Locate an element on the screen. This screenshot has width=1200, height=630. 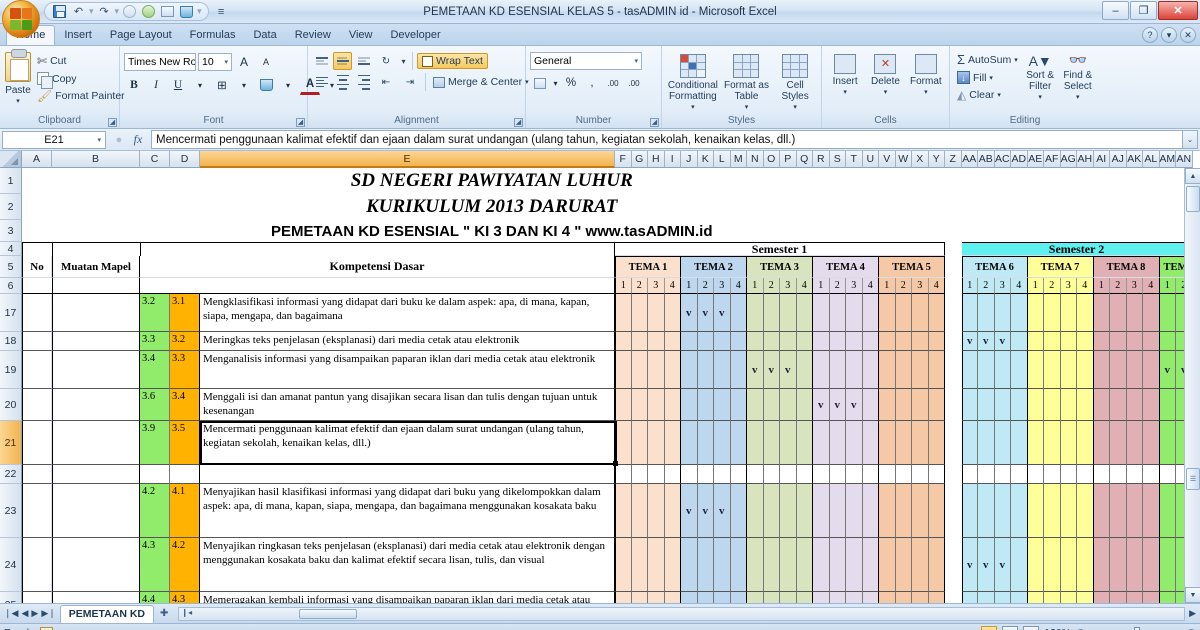
mark-s2-18-6-3: v is located at coordinates (1002, 341).